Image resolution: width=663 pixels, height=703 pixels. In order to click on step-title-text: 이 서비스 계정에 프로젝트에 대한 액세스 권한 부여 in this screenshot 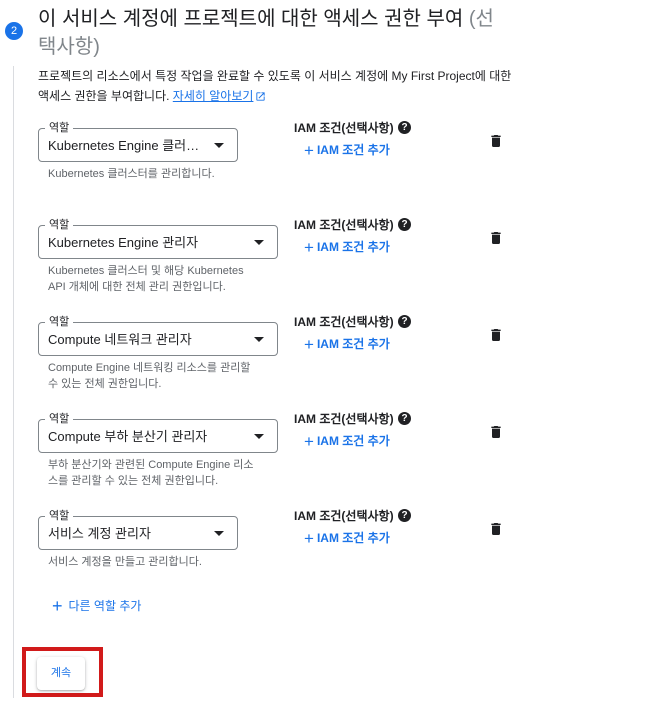, I will do `click(251, 19)`.